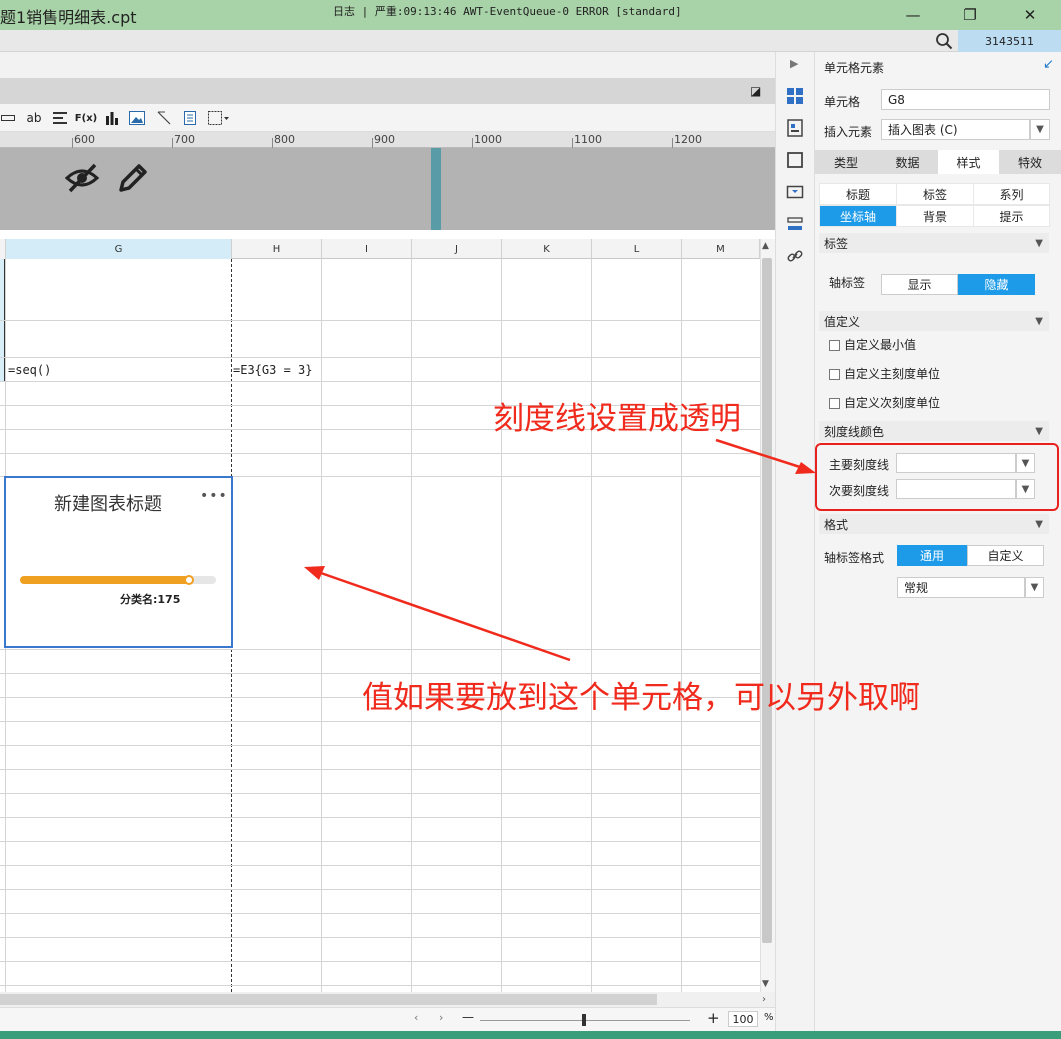  What do you see at coordinates (937, 477) in the screenshot?
I see `highlight-box` at bounding box center [937, 477].